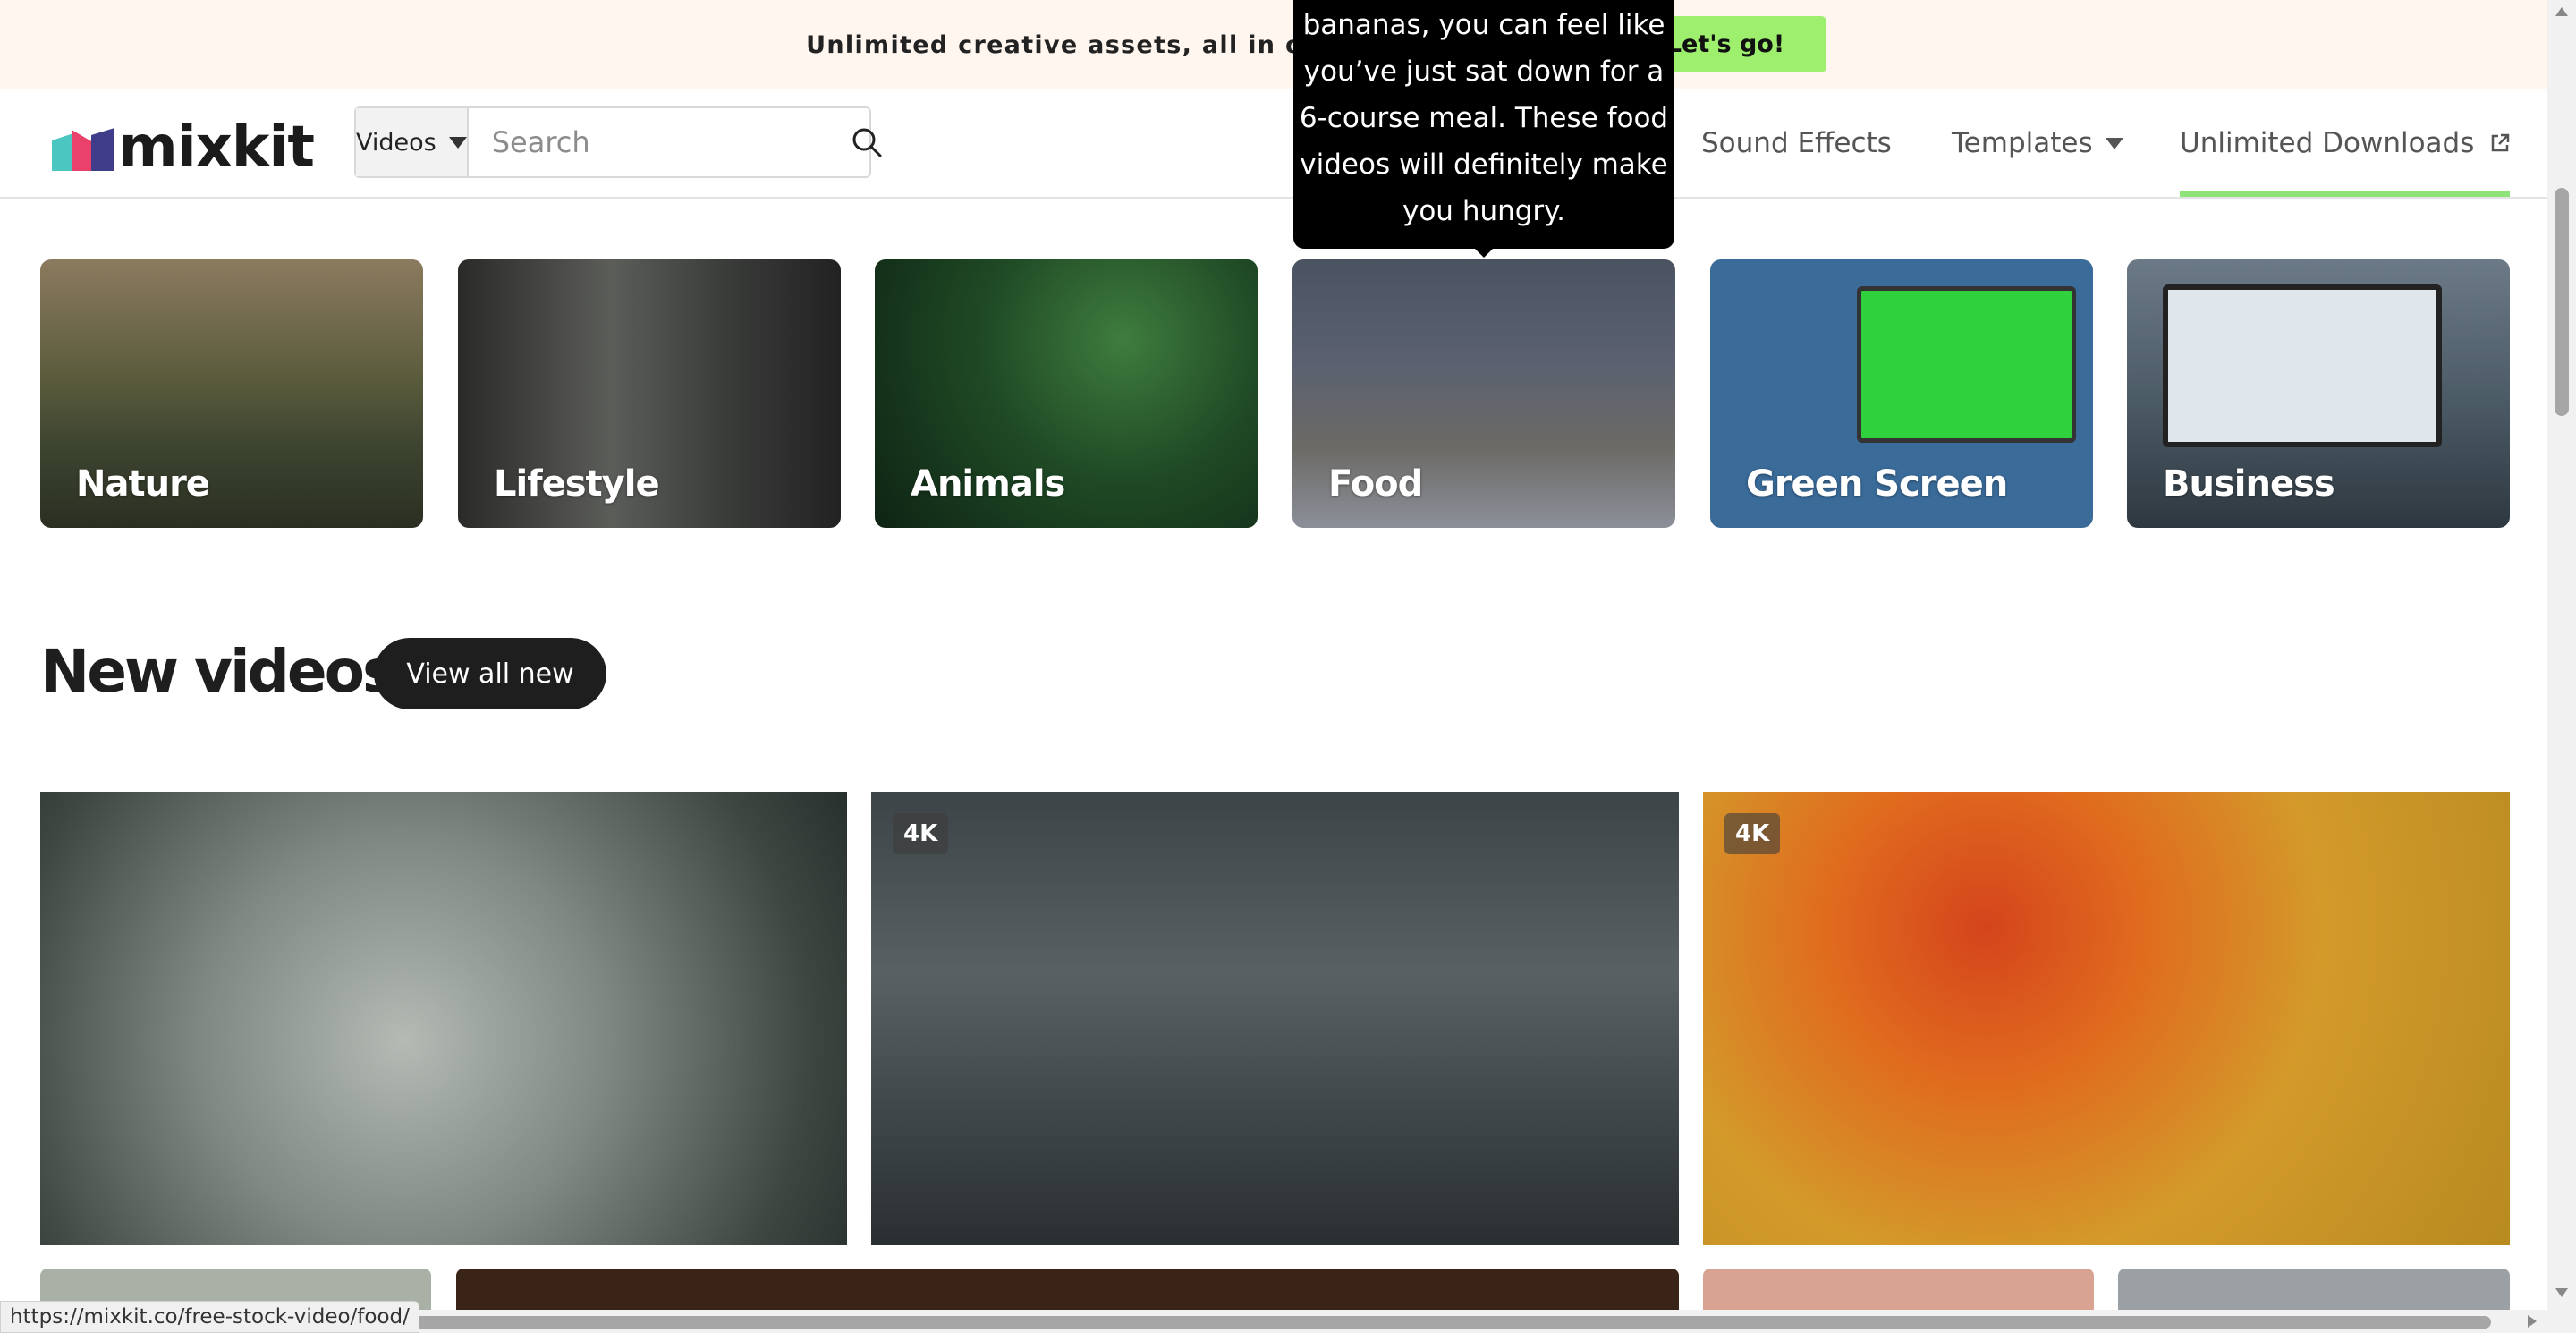 This screenshot has width=2576, height=1333. I want to click on scroll-up-arrow-icon, so click(2561, 11).